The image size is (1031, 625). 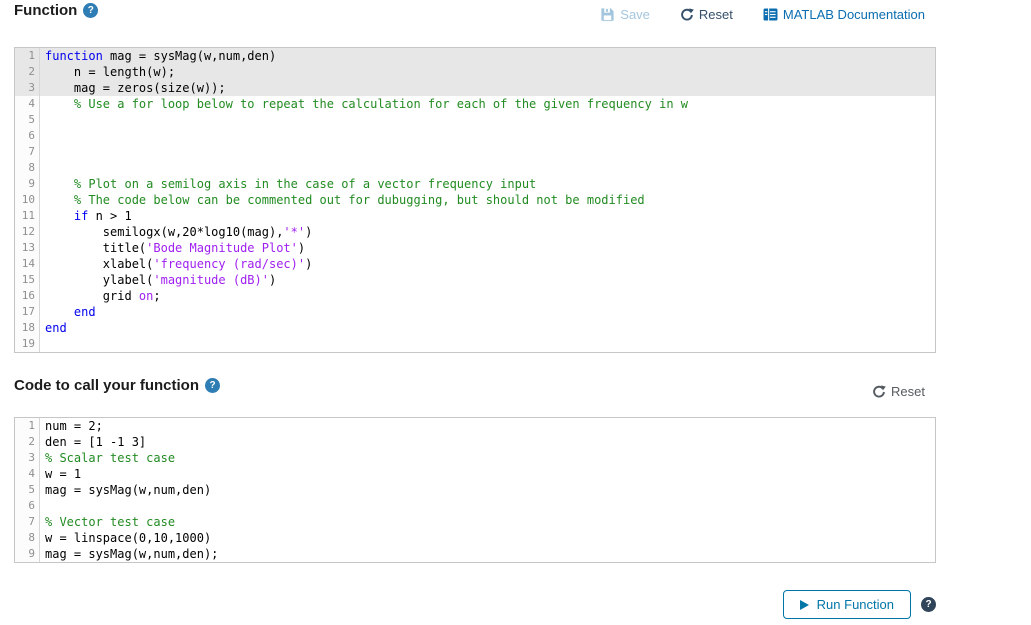 What do you see at coordinates (475, 248) in the screenshot?
I see `code-line: 13 title('Bode Magnitude Plot')` at bounding box center [475, 248].